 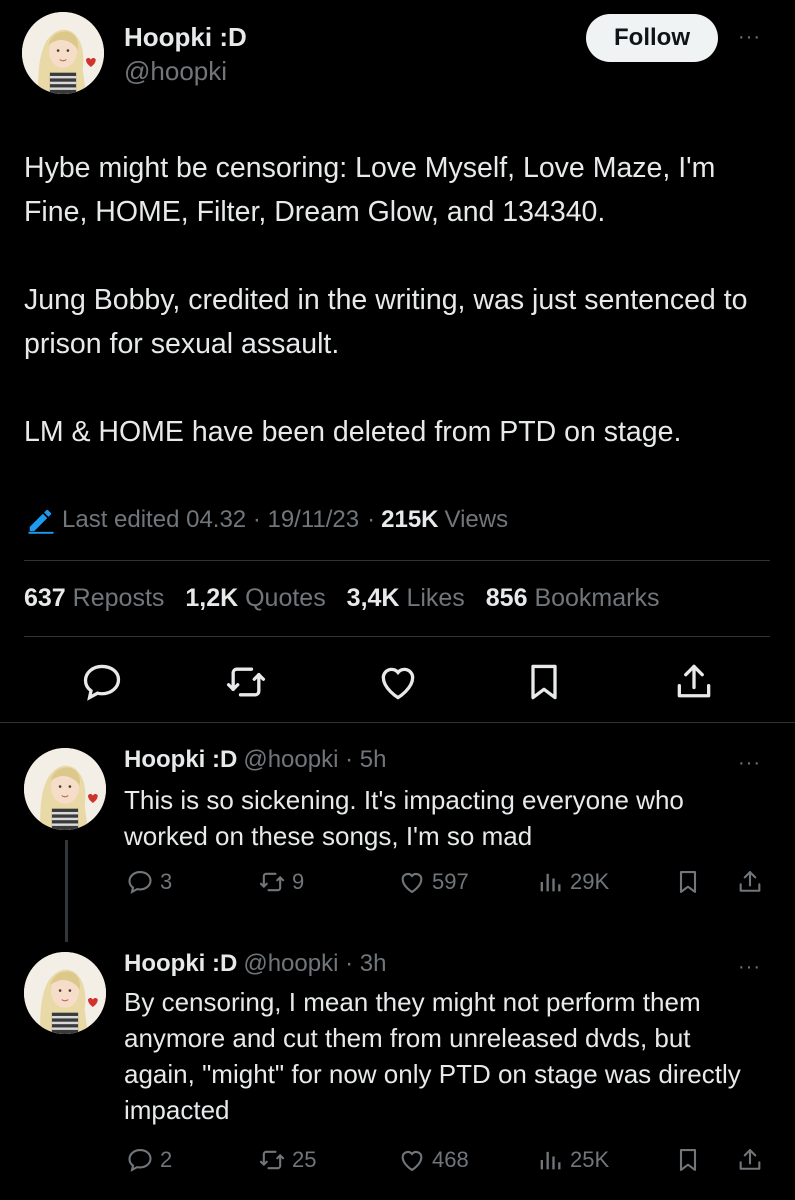 I want to click on reply-author: Hoopki :D @hoopki · 5h, so click(x=255, y=760).